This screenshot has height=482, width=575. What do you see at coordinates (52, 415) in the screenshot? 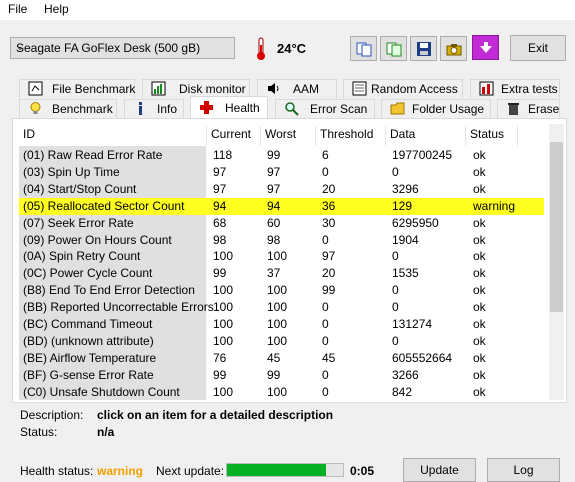
I see `description-label: Description:` at bounding box center [52, 415].